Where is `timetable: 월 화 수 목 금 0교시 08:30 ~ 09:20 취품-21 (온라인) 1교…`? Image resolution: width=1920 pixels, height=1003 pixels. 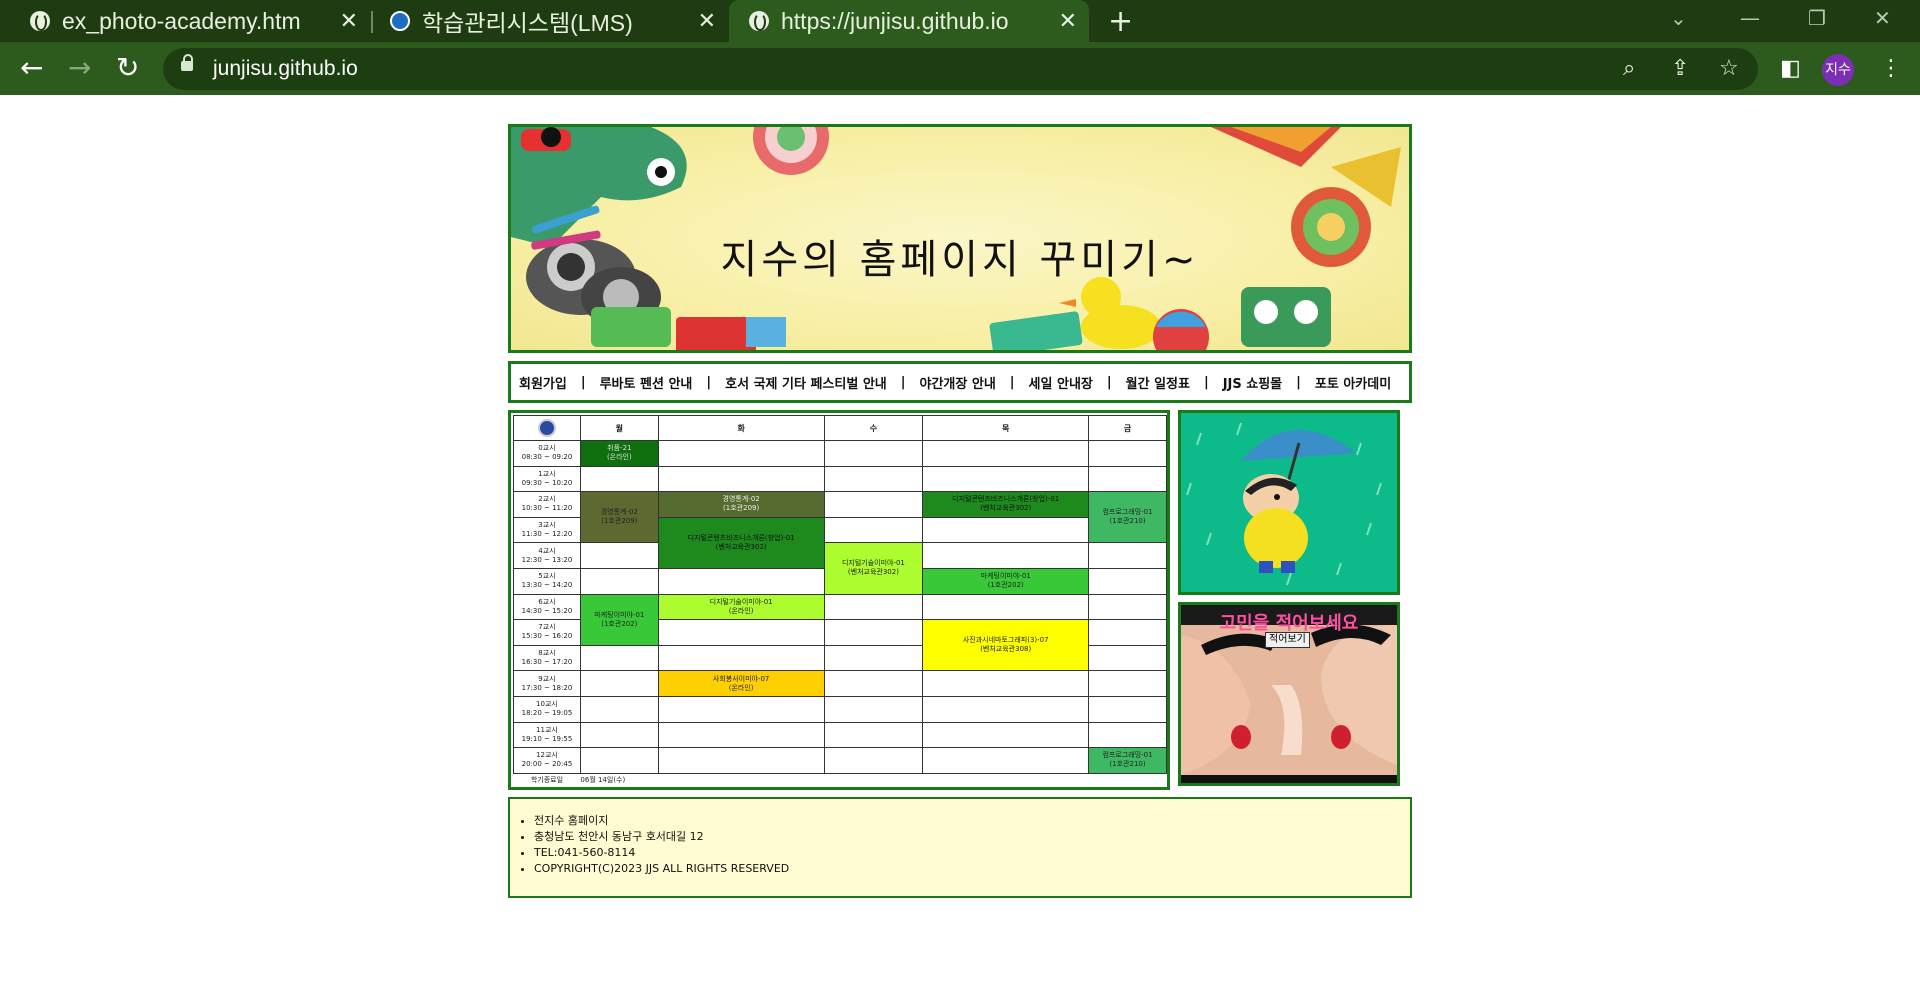 timetable: 월 화 수 목 금 0교시 08:30 ~ 09:20 취품-21 (온라인) 1교… is located at coordinates (840, 601).